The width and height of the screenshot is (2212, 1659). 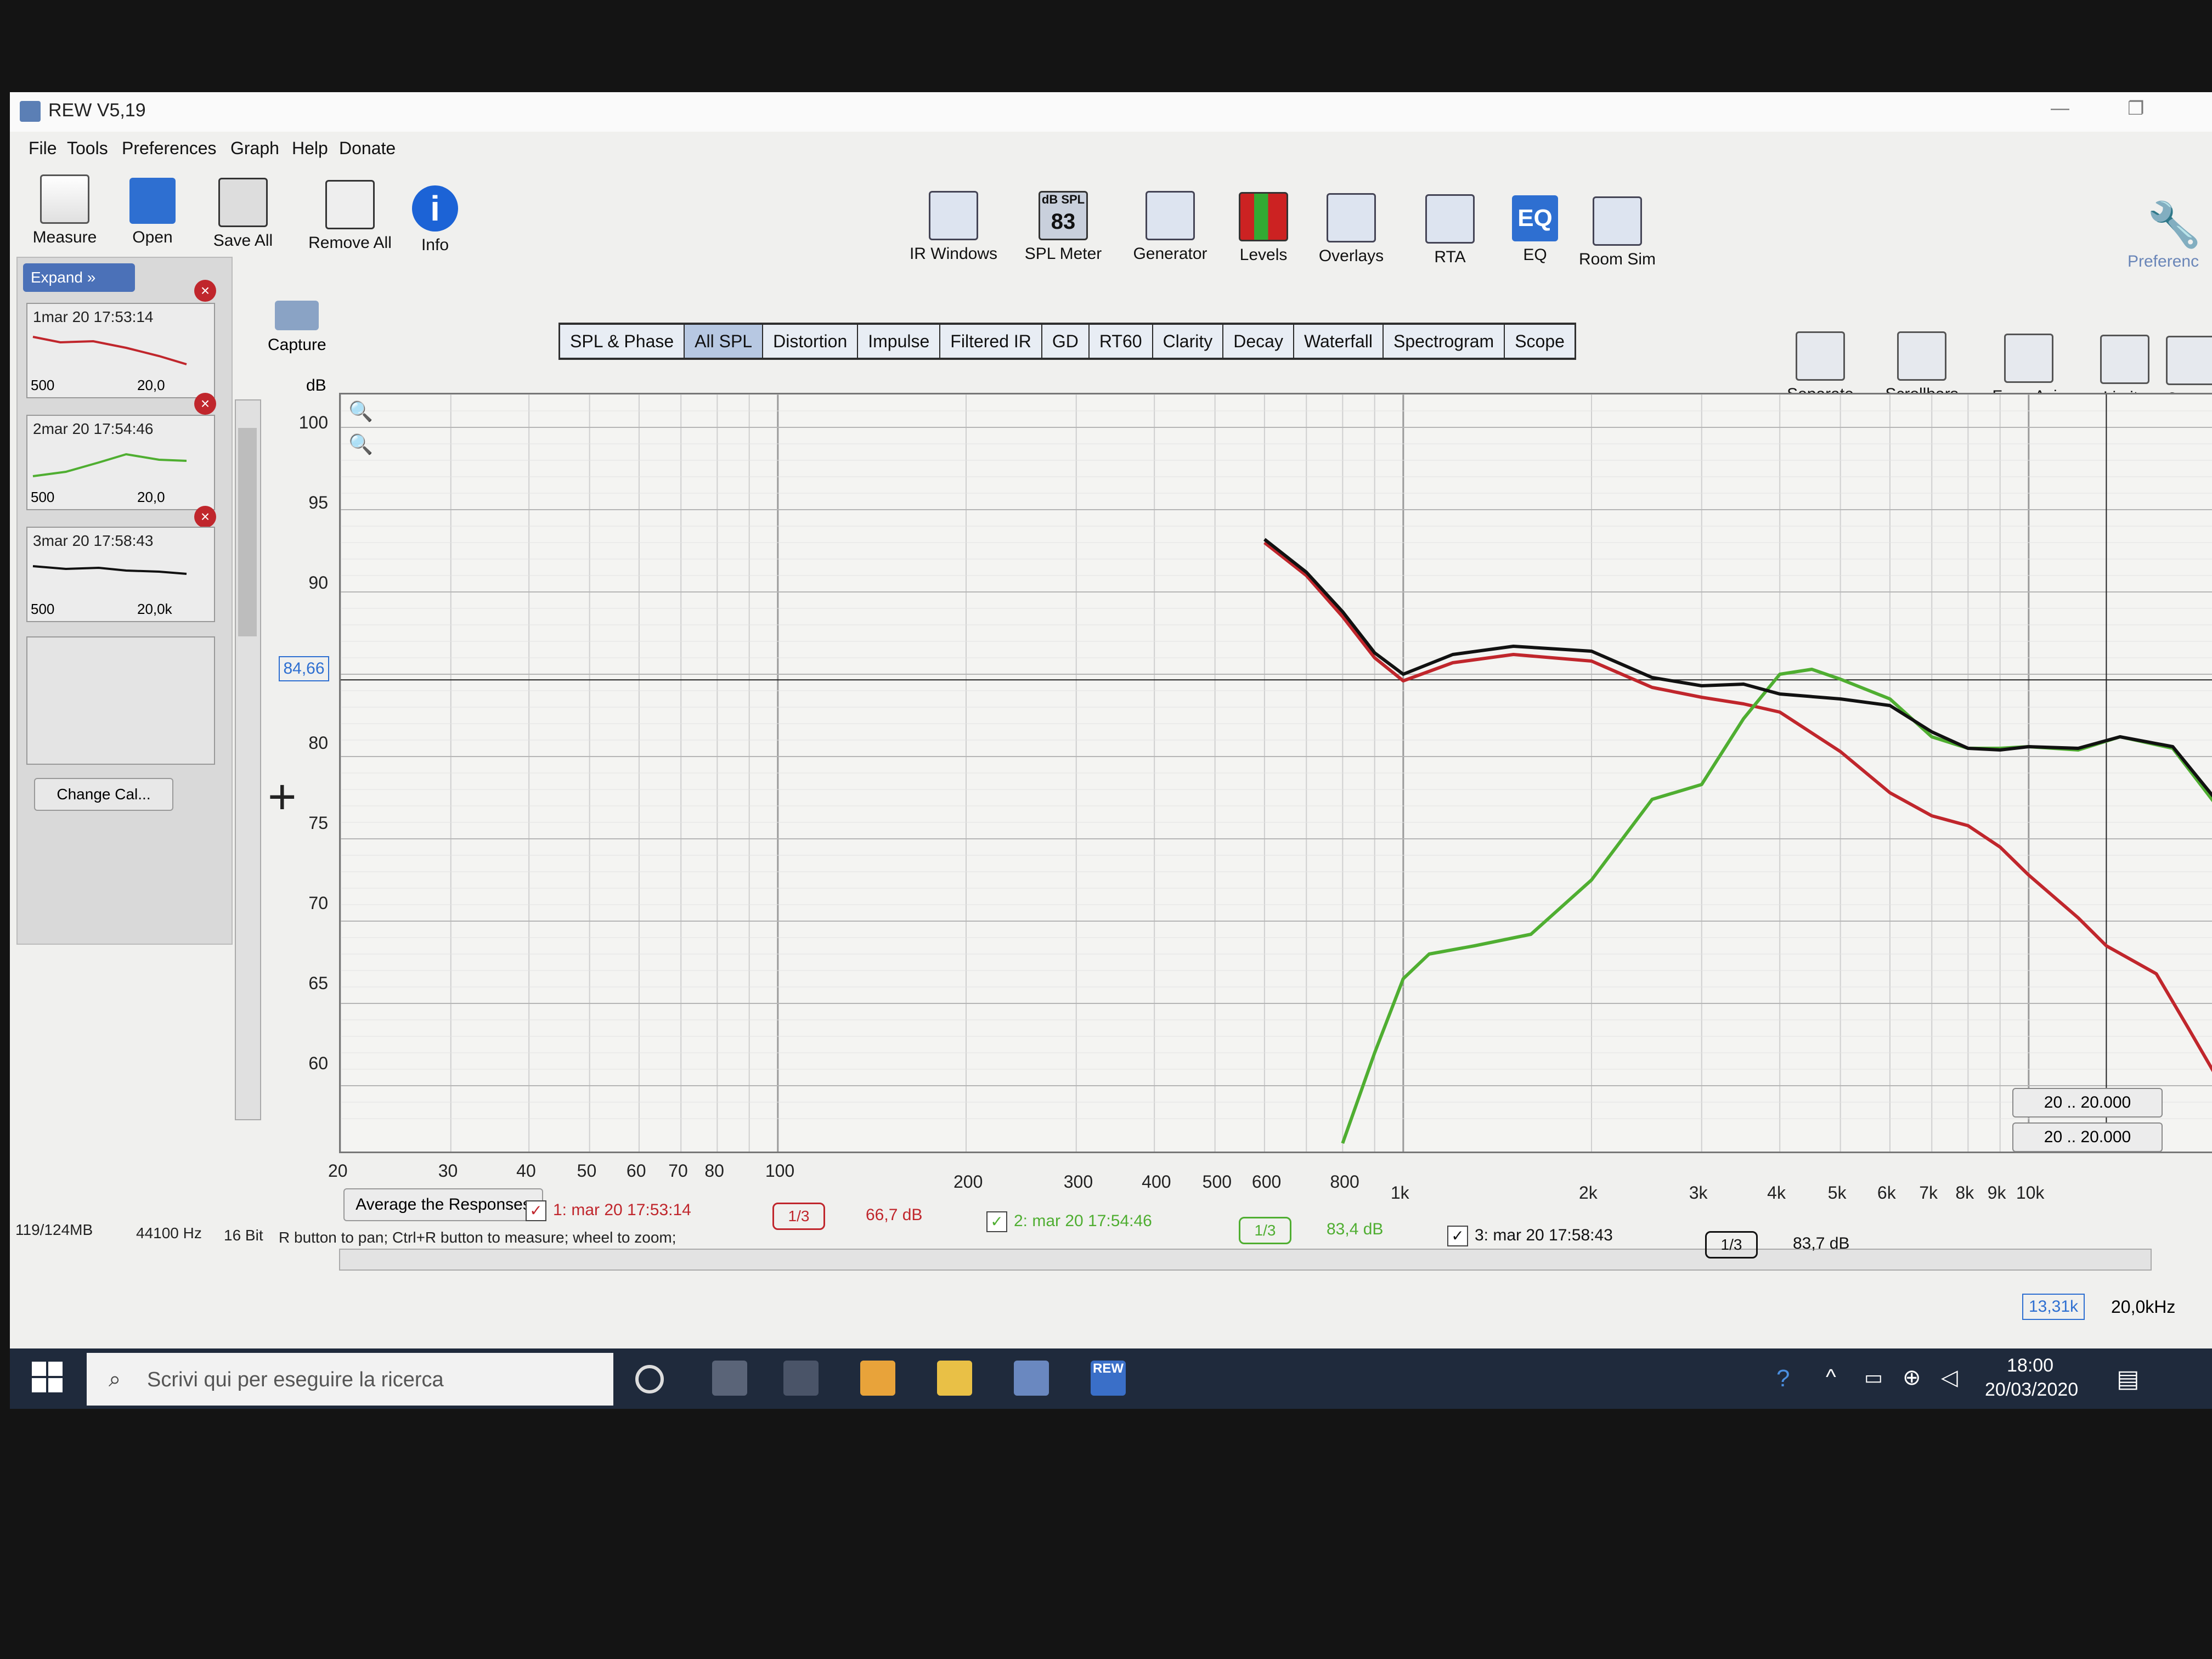 What do you see at coordinates (1108, 1379) in the screenshot?
I see `rew-taskbar-icon: REW` at bounding box center [1108, 1379].